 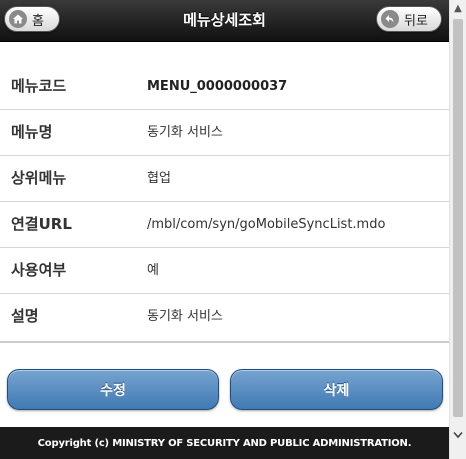 I want to click on menu-name-value: 동기화 서비스, so click(x=185, y=132).